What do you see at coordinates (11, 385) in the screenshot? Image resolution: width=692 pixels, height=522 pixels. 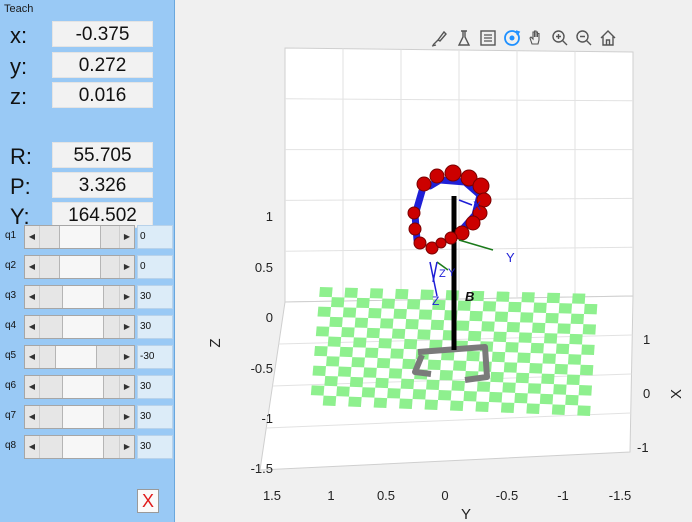 I see `joint-label: q6` at bounding box center [11, 385].